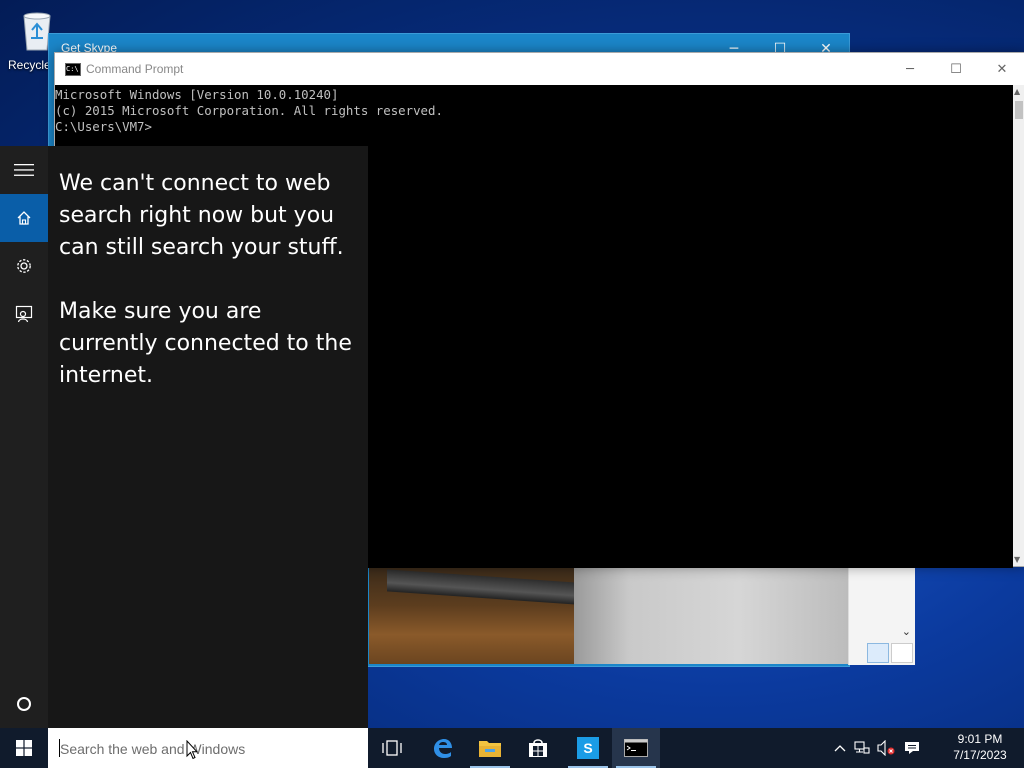 The width and height of the screenshot is (1024, 768). I want to click on cmd-window-title: Command Prompt, so click(135, 69).